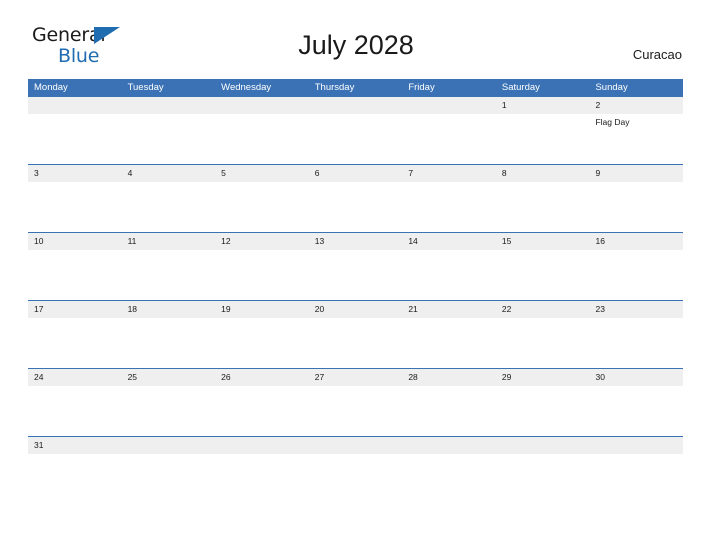 The height and width of the screenshot is (550, 712). Describe the element at coordinates (543, 241) in the screenshot. I see `day-number: 15` at that location.